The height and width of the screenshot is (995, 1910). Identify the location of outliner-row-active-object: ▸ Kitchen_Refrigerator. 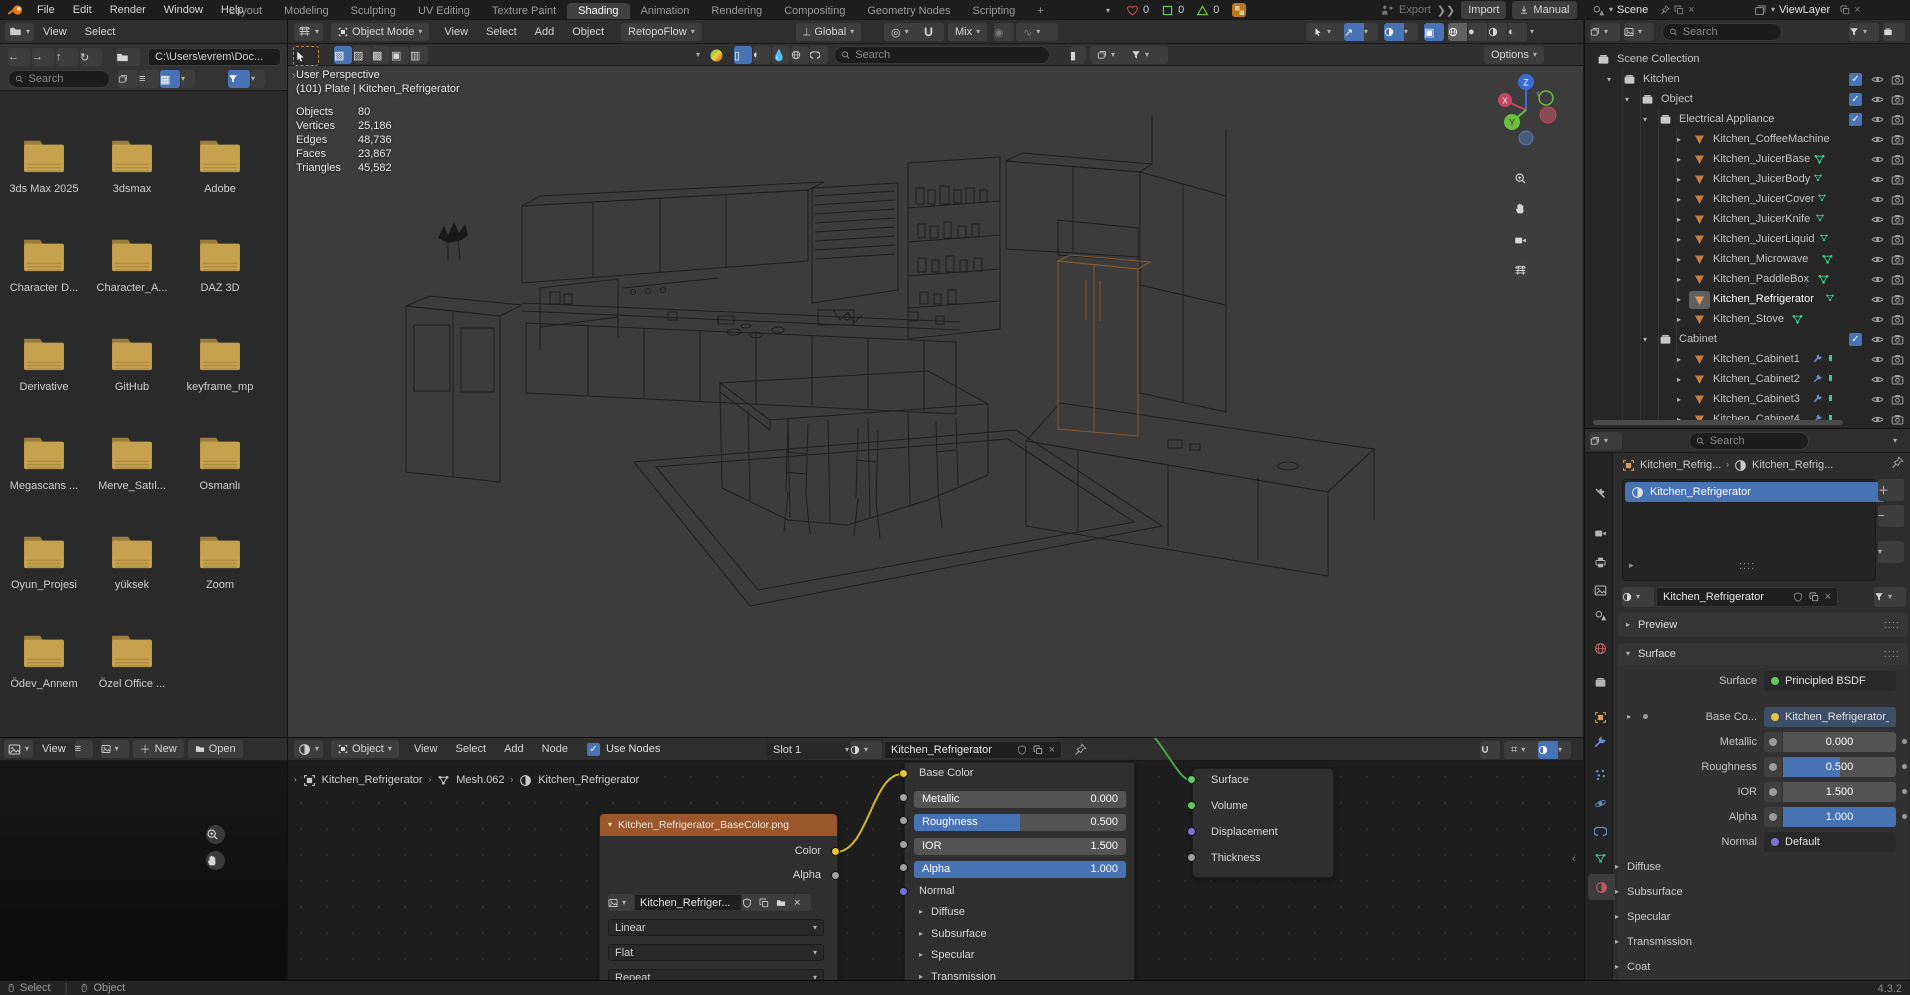
(1747, 300).